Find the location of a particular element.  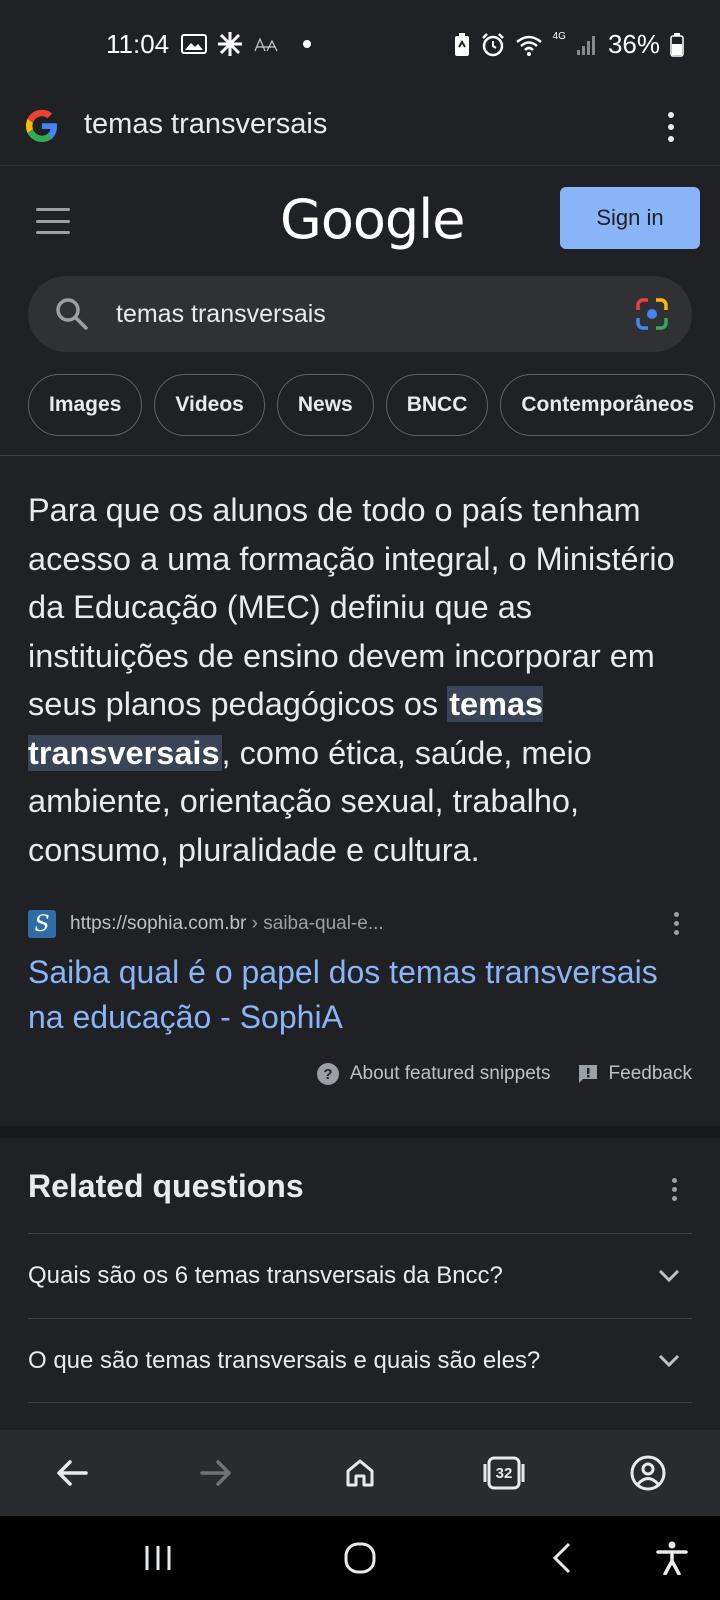

snippet-footer: ? About featured snippets Feedback is located at coordinates (504, 1074).